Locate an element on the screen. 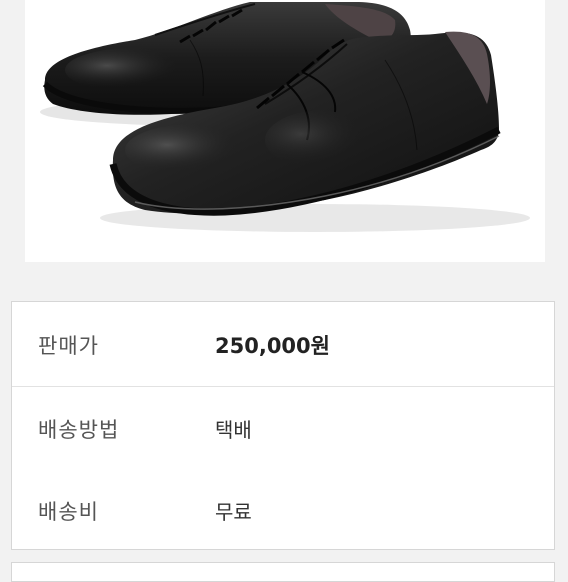 The height and width of the screenshot is (582, 568). shipping-fee-row: 배송비 무료 is located at coordinates (283, 509).